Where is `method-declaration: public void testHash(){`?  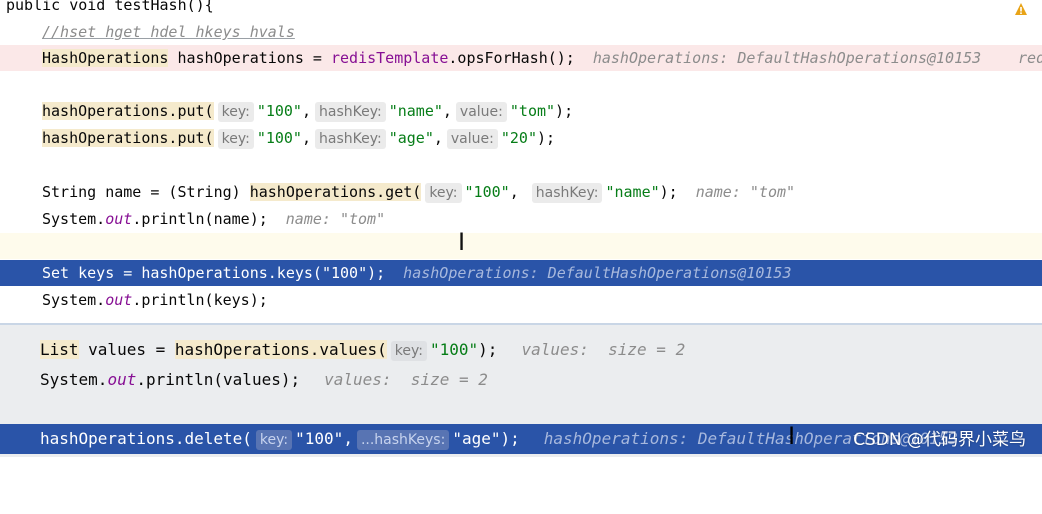 method-declaration: public void testHash(){ is located at coordinates (110, 7).